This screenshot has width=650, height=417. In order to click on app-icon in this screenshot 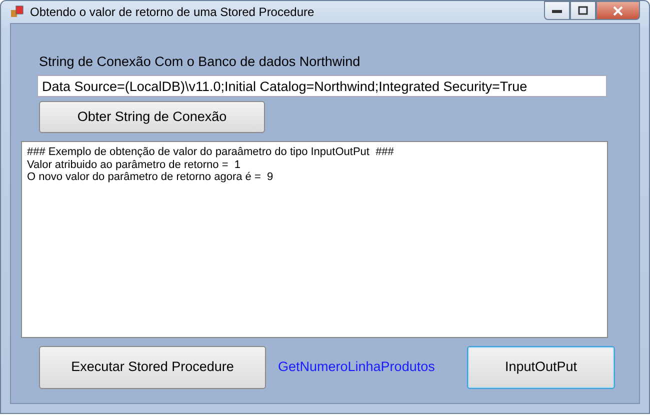, I will do `click(17, 11)`.